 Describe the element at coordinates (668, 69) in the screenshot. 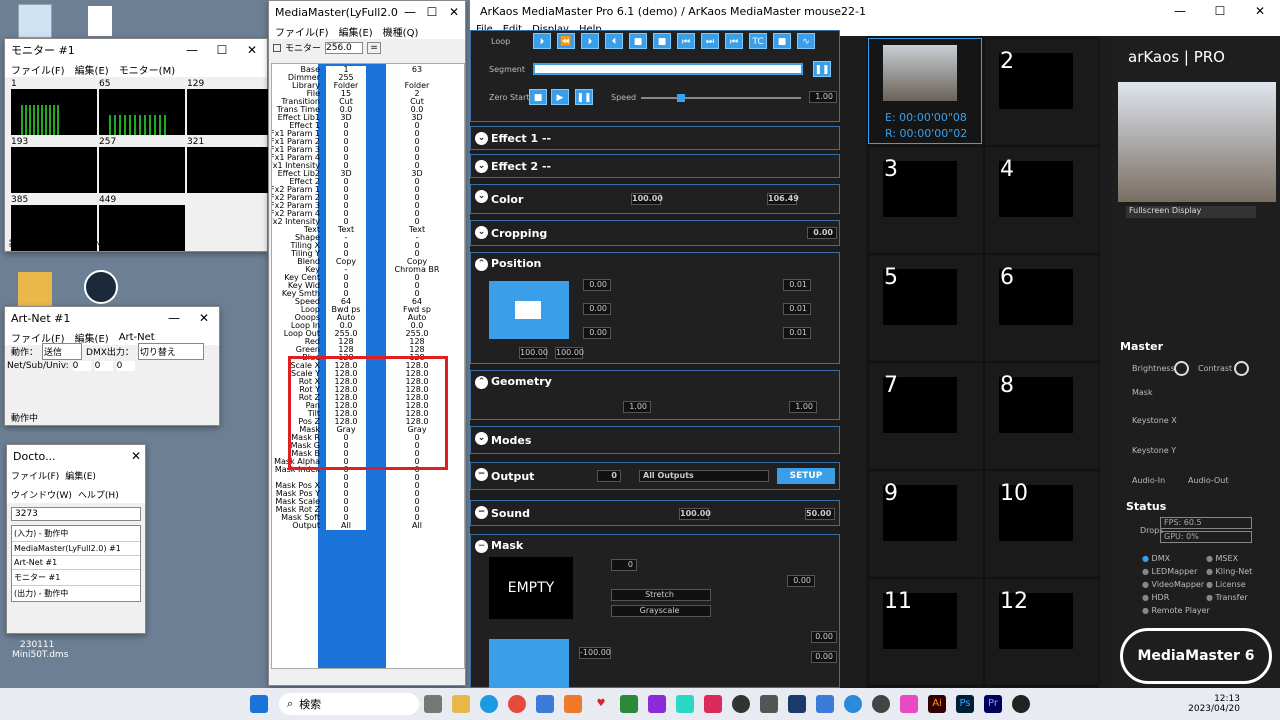

I see `segment-bar` at that location.